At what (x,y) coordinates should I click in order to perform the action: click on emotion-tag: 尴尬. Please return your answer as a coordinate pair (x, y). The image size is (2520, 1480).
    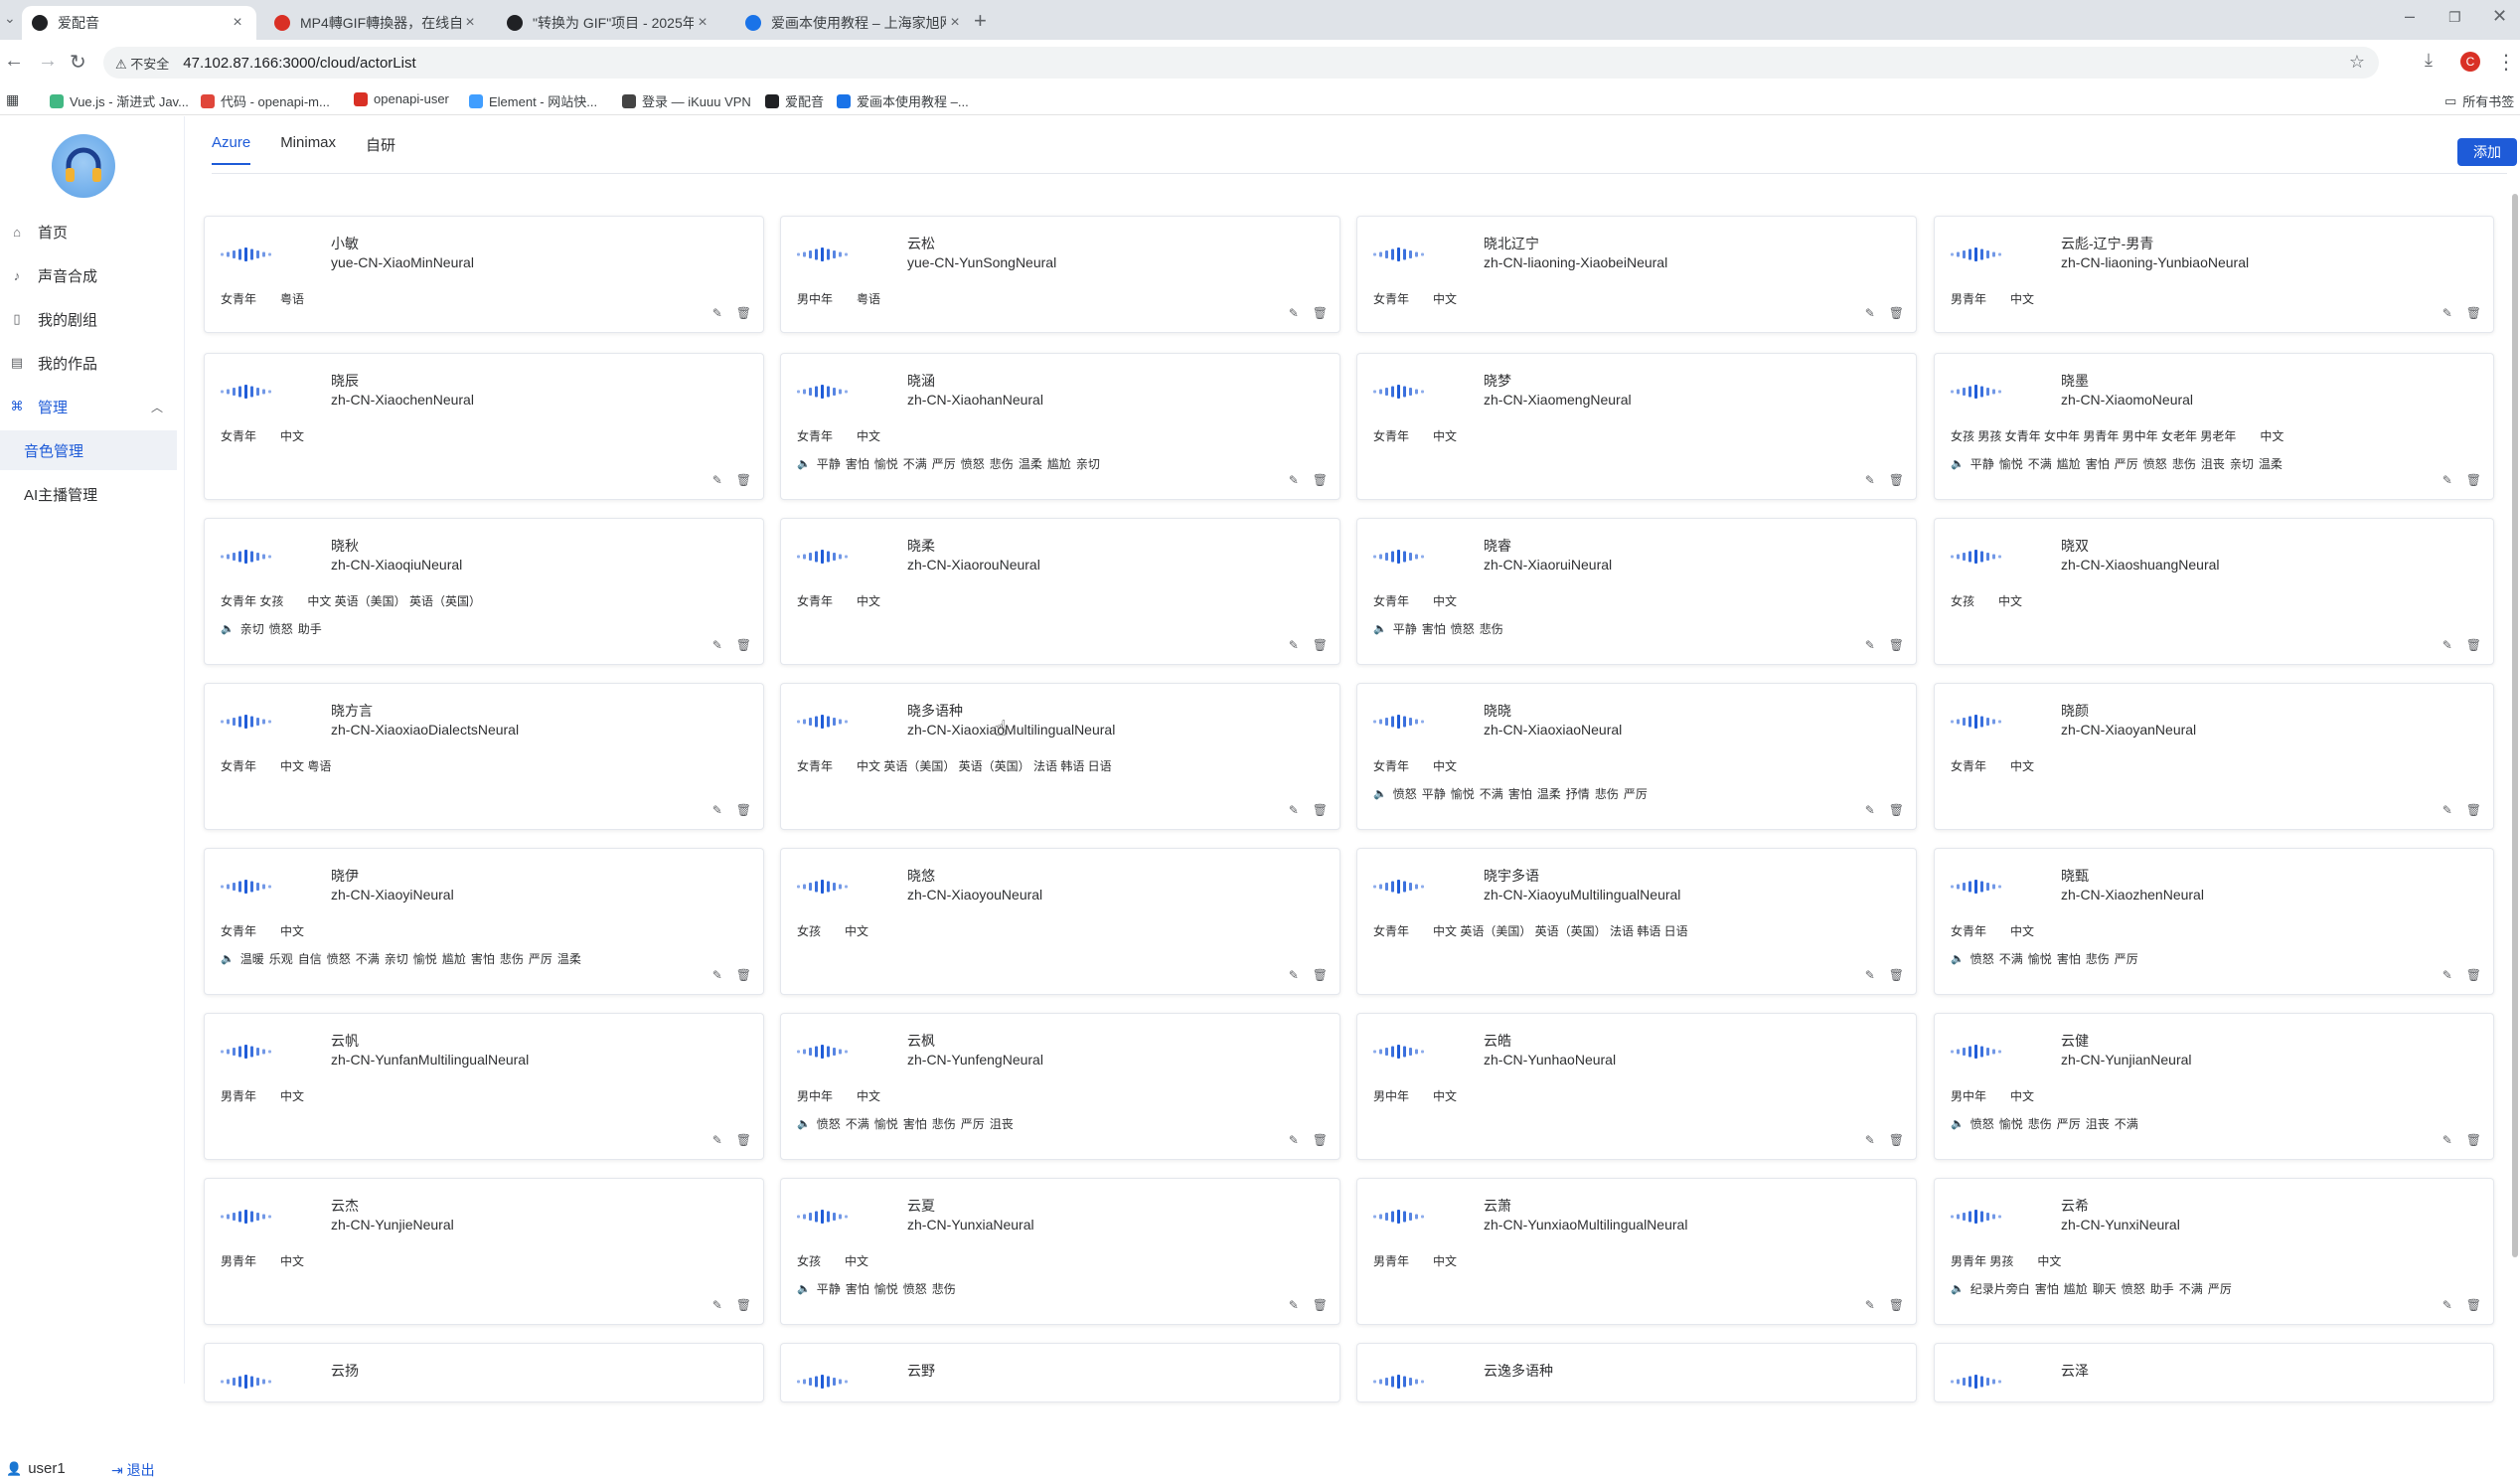
    Looking at the image, I should click on (1059, 464).